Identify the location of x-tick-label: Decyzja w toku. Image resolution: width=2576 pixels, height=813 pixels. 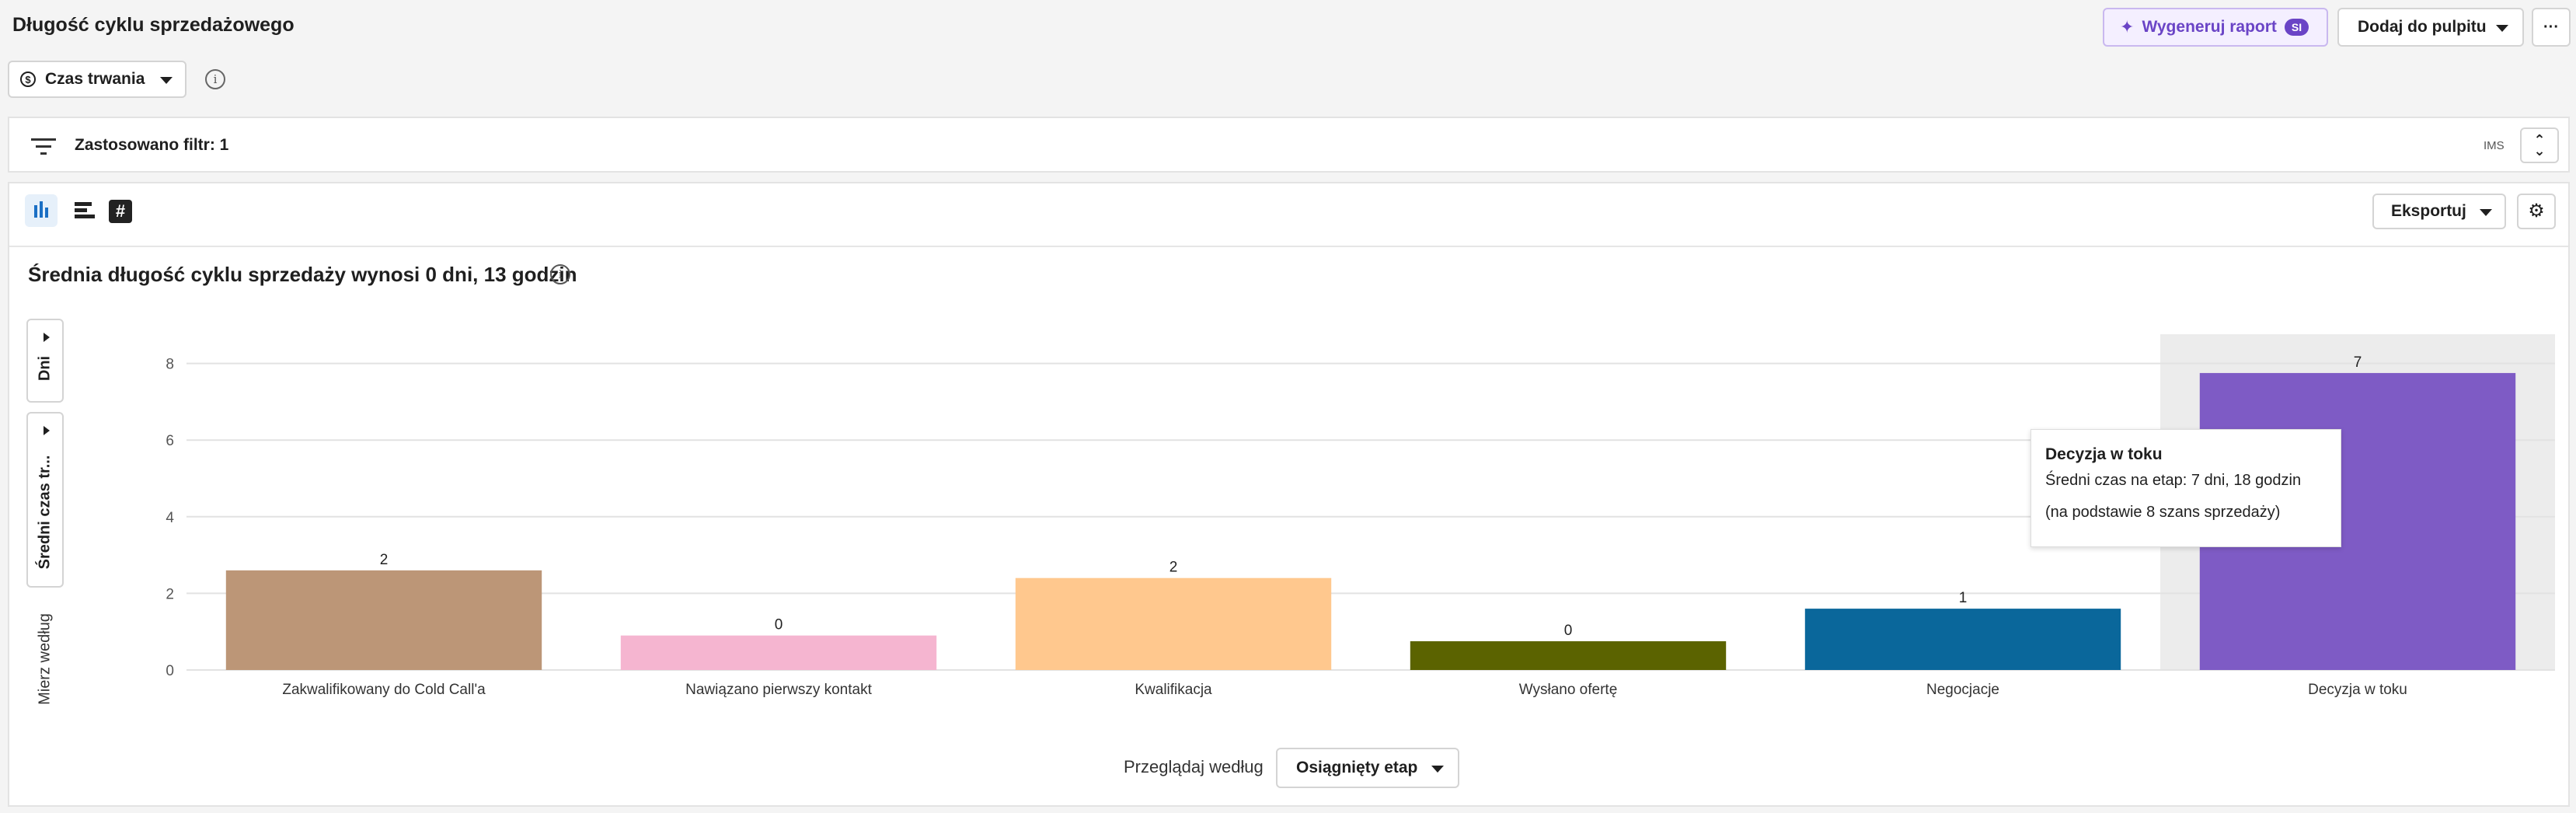
(2357, 690).